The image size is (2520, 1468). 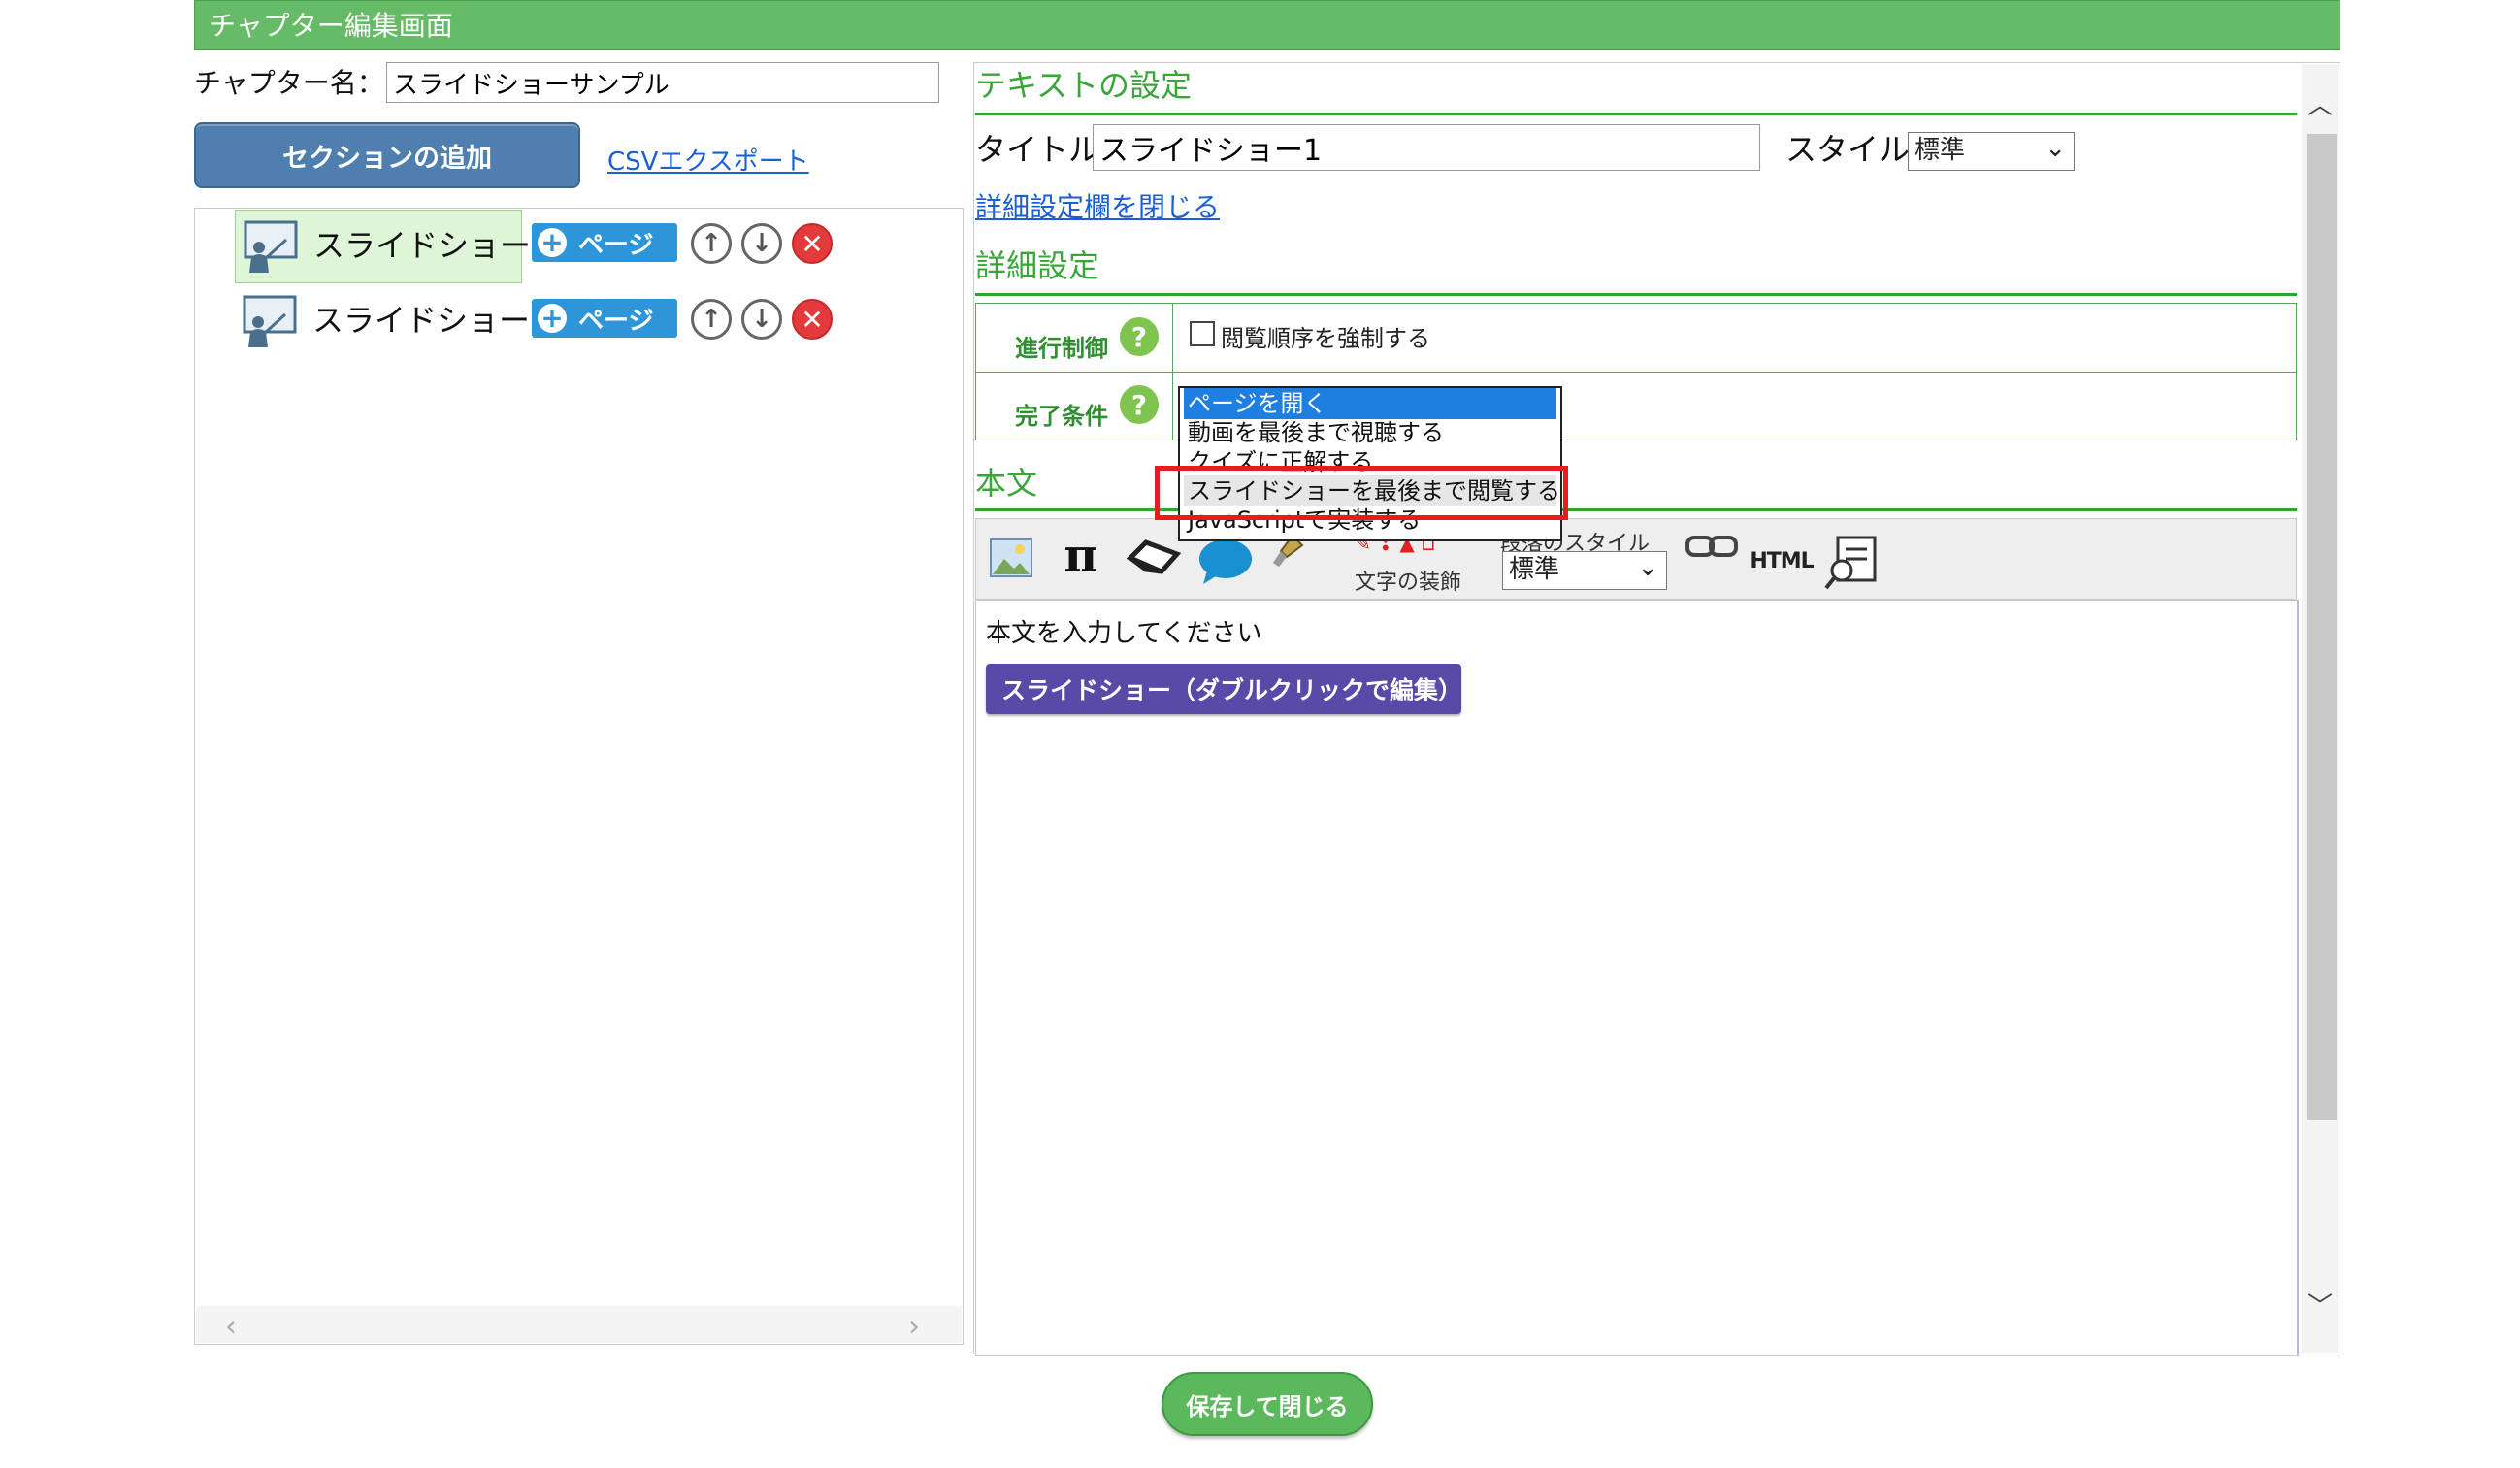 I want to click on dropdown-option: ページを開く, so click(x=1370, y=403).